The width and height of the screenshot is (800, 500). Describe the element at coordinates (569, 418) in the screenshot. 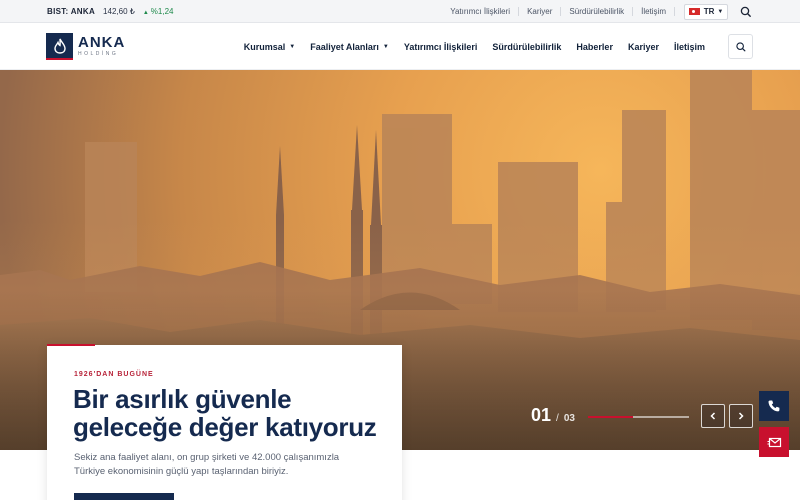

I see `slide-total: 03` at that location.